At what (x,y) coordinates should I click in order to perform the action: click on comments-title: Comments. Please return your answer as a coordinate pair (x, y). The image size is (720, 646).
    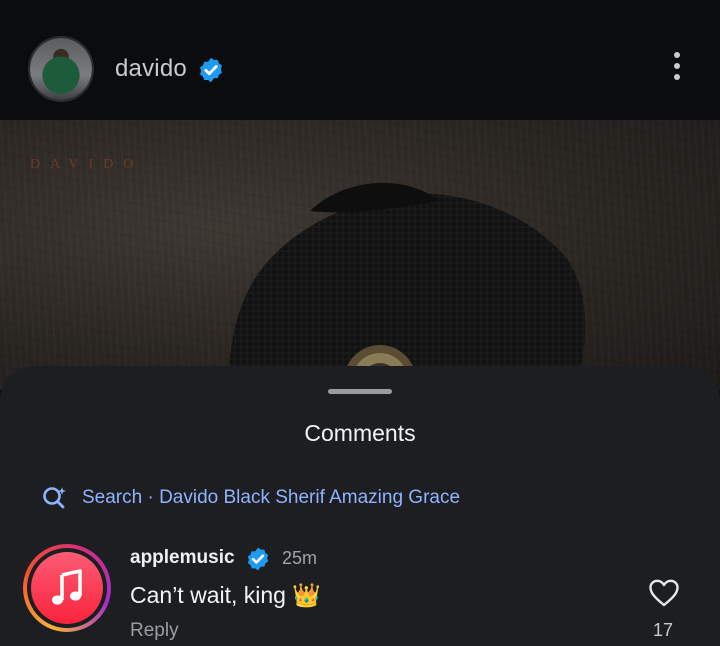
    Looking at the image, I should click on (360, 433).